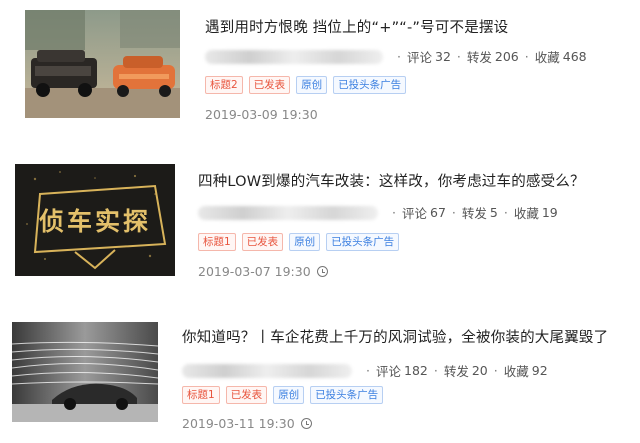  I want to click on article-title: 四种LOW到爆的汽车改装：这样改，你考虑过车的感受么？, so click(391, 180).